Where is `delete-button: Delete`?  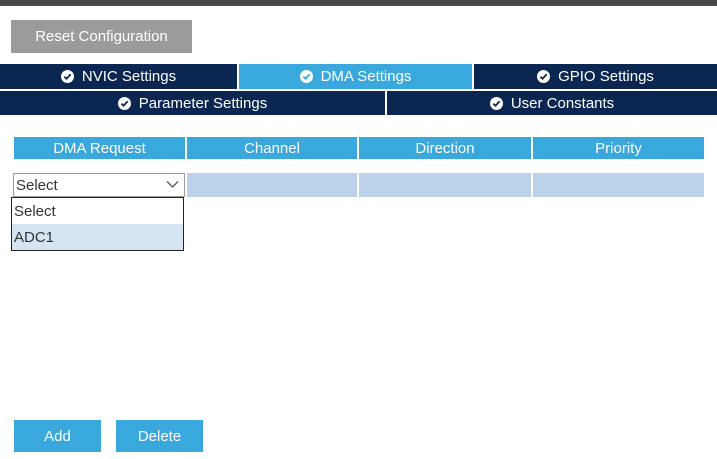
delete-button: Delete is located at coordinates (159, 436).